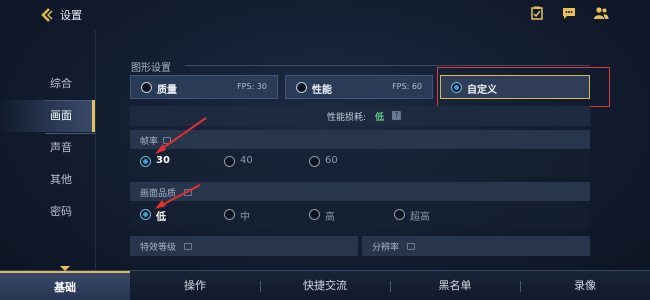 This screenshot has height=300, width=650. I want to click on arrow-head-quality, so click(160, 204).